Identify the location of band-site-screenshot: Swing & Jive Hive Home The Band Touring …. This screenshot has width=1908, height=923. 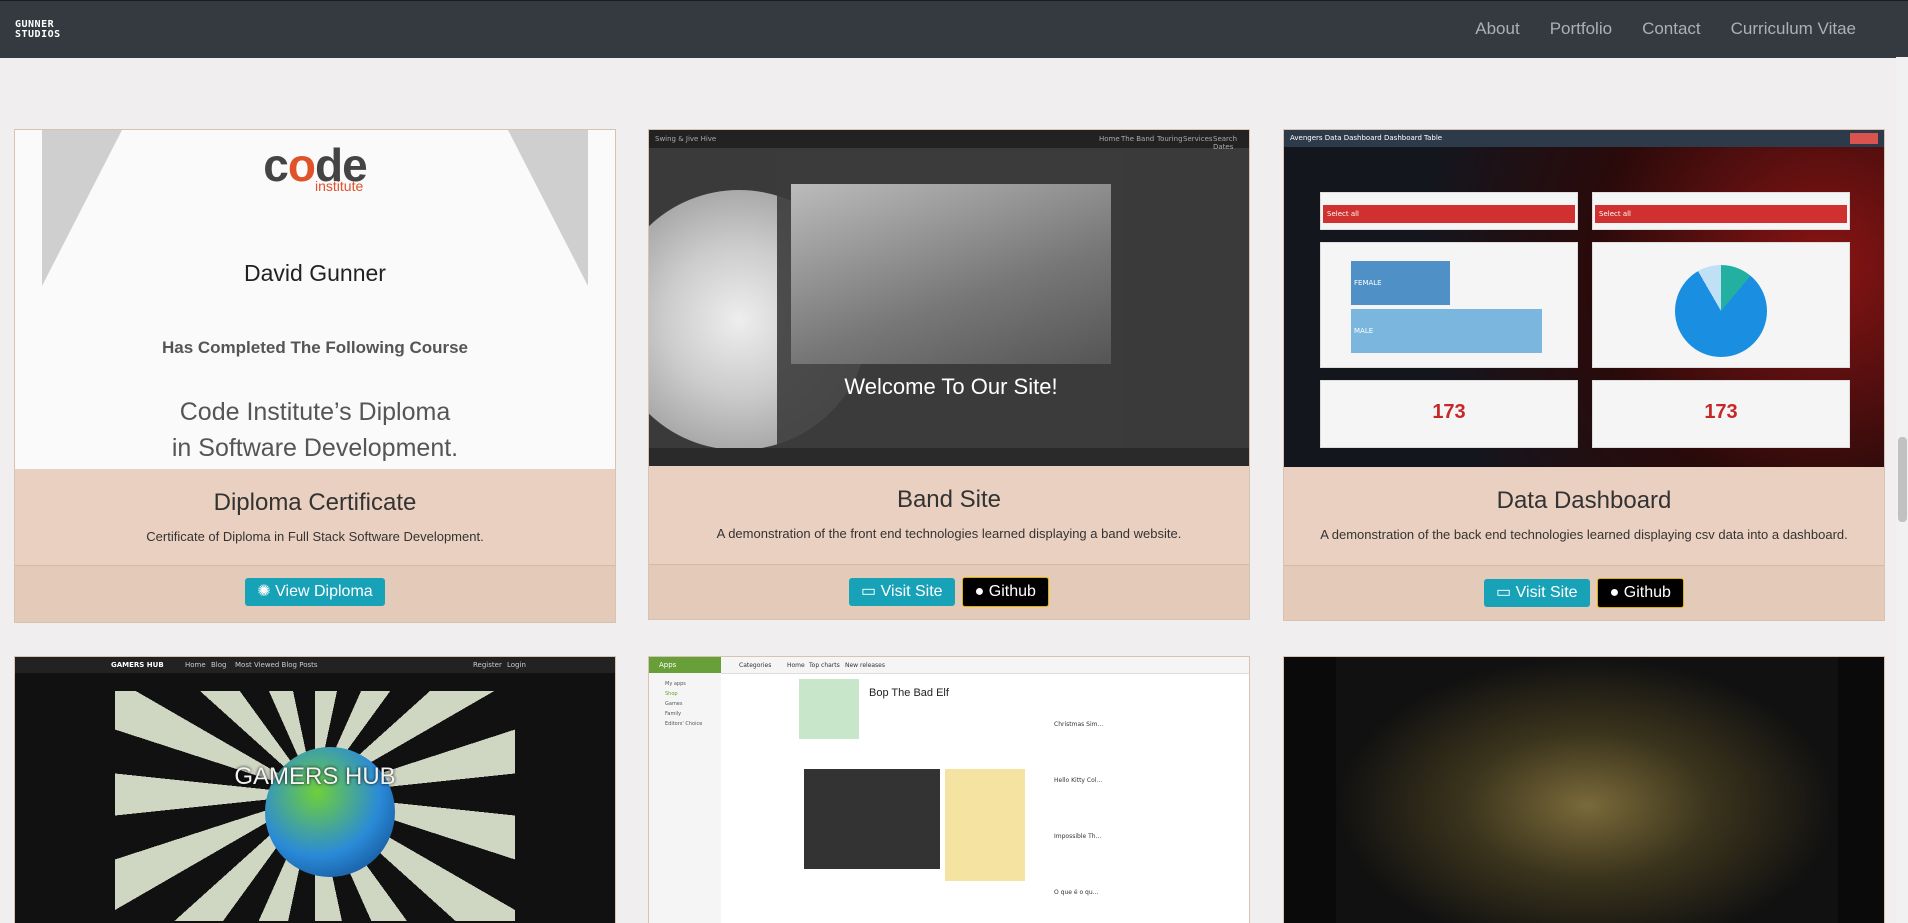
(949, 298).